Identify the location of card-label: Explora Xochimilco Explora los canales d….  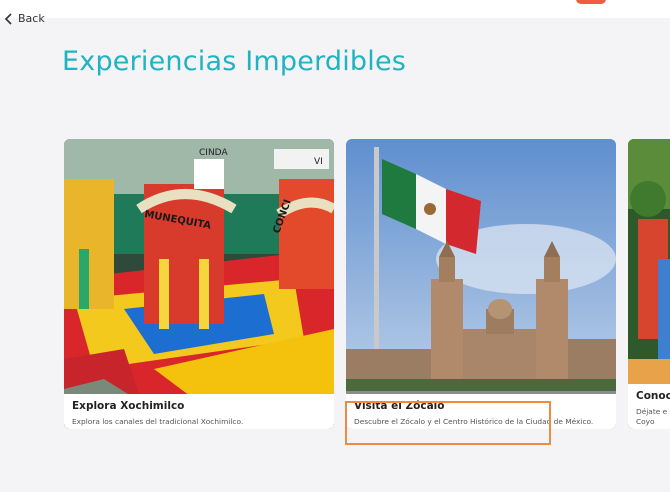
(199, 411).